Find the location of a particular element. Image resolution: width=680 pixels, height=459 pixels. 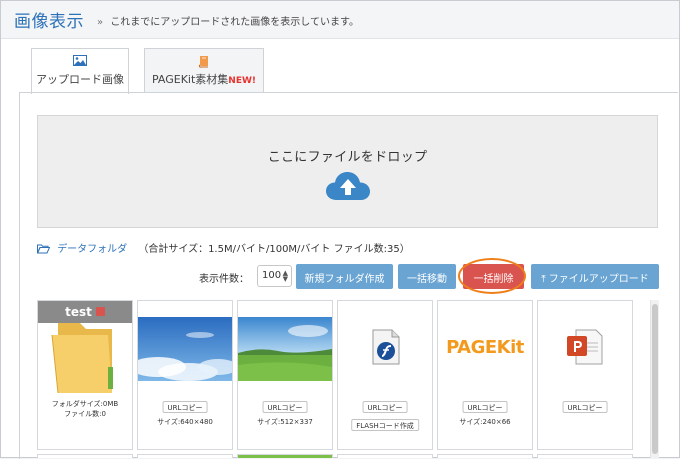

dropzone-text: ここにファイルをドロップ is located at coordinates (347, 157).